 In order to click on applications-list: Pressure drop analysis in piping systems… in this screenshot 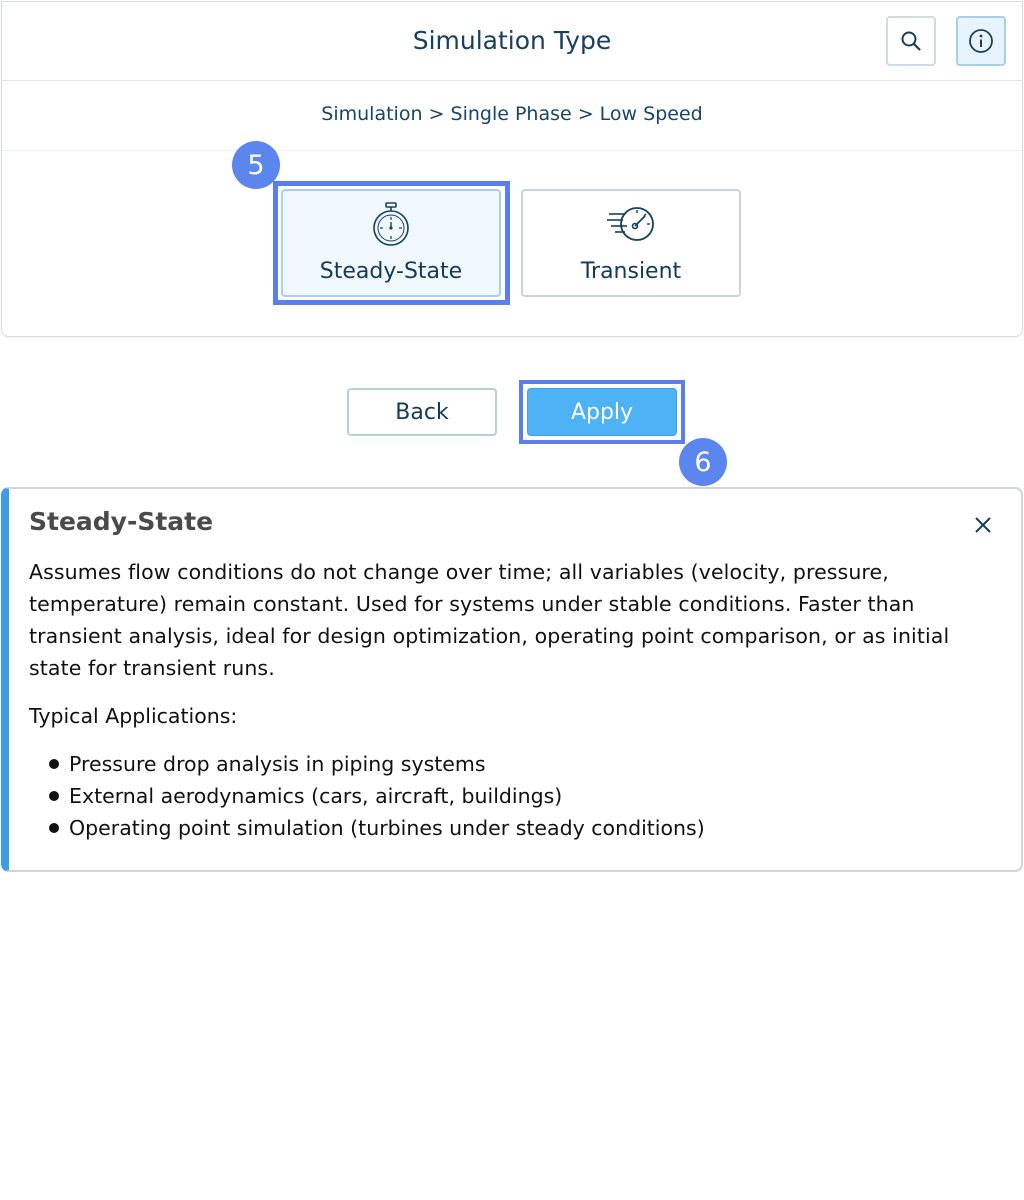, I will do `click(515, 796)`.